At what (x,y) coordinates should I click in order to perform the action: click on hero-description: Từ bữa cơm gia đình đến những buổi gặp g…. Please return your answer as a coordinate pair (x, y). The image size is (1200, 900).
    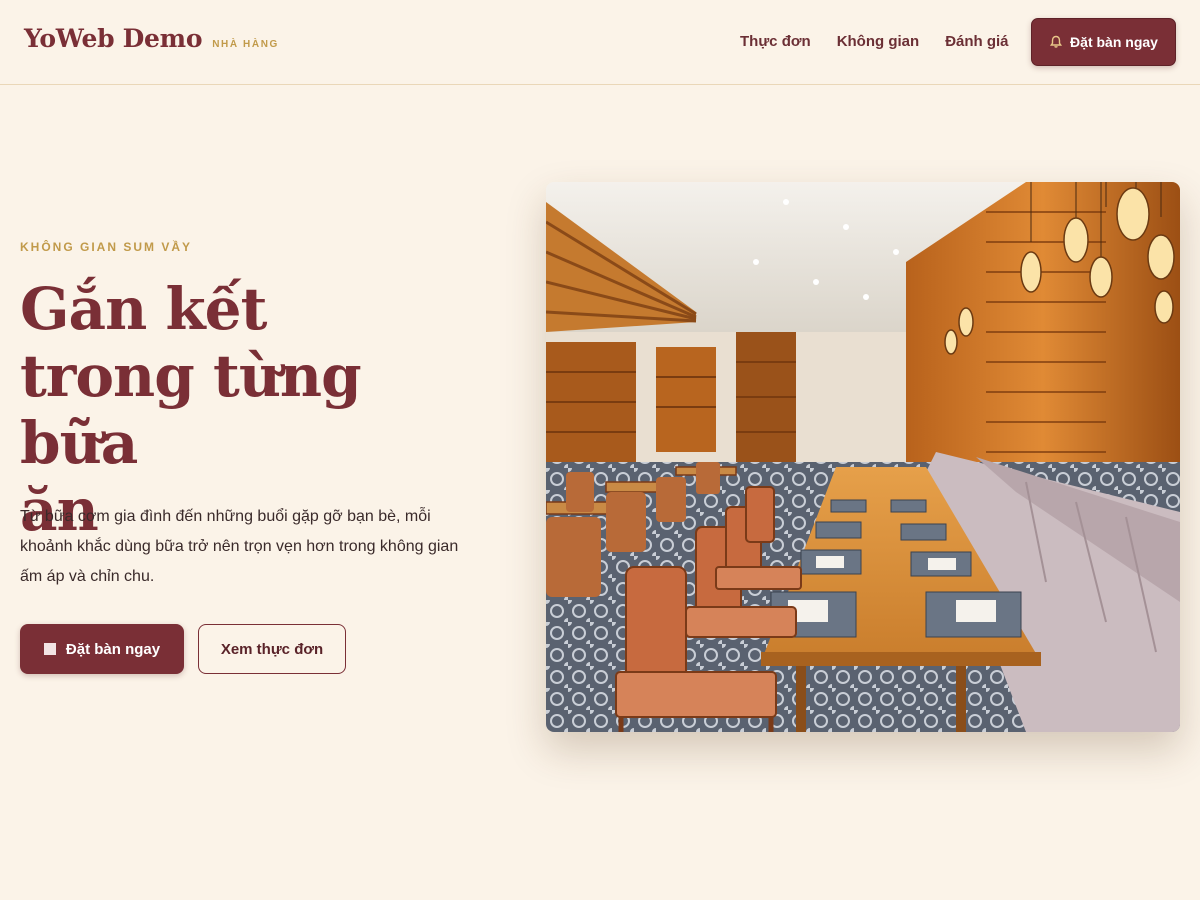
    Looking at the image, I should click on (239, 546).